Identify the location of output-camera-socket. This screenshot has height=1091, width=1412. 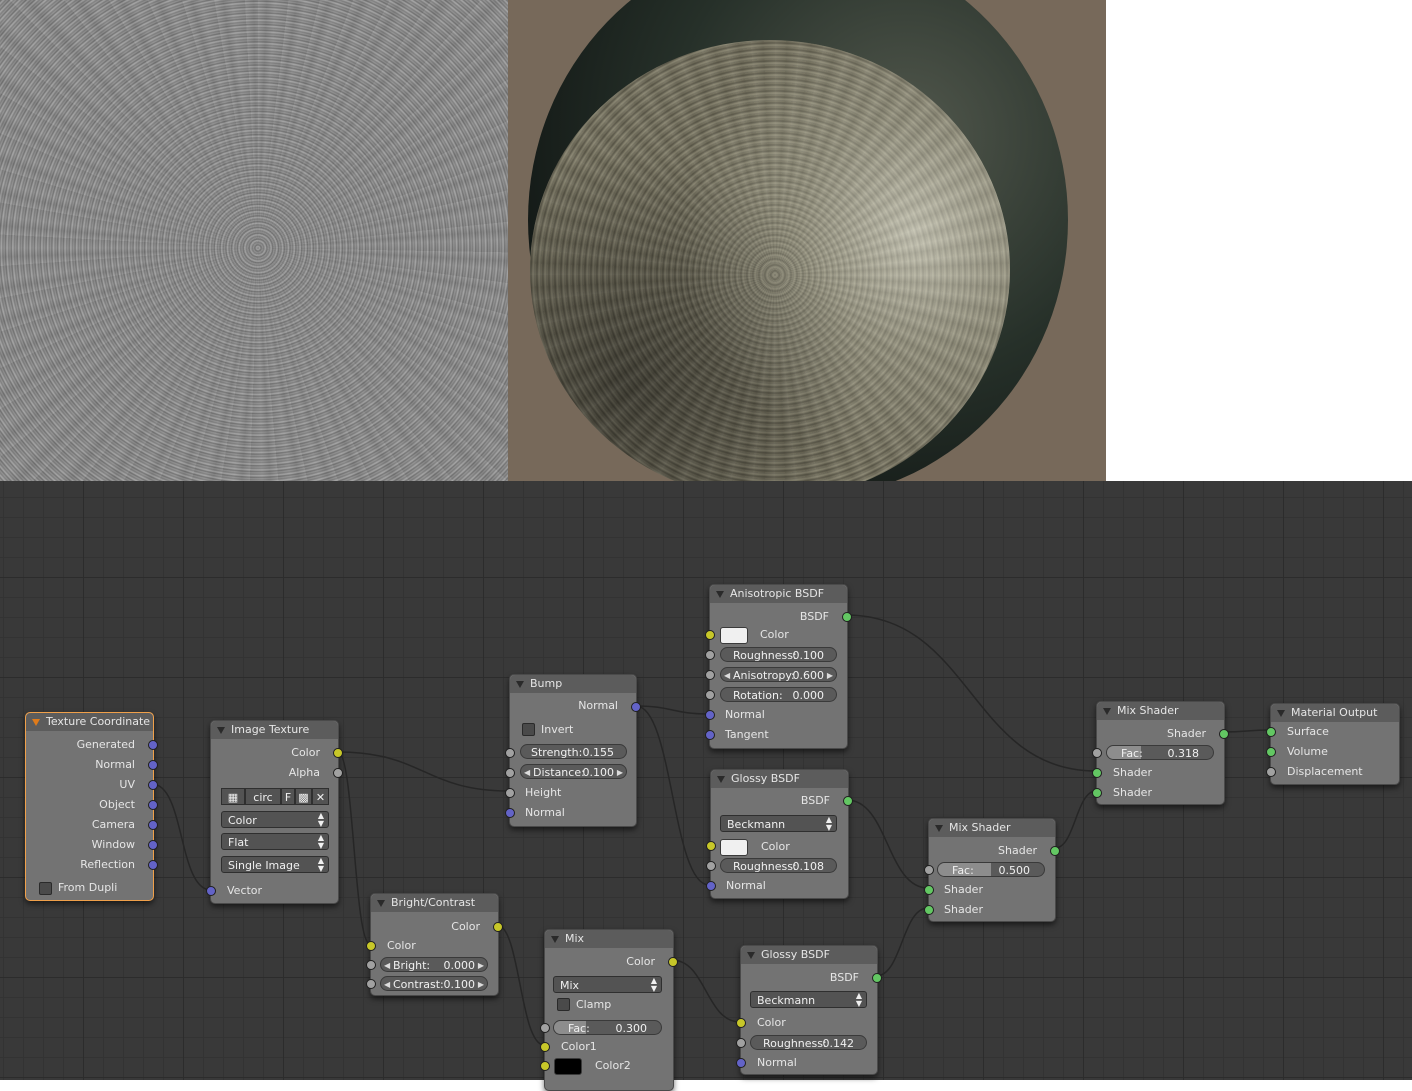
(153, 825).